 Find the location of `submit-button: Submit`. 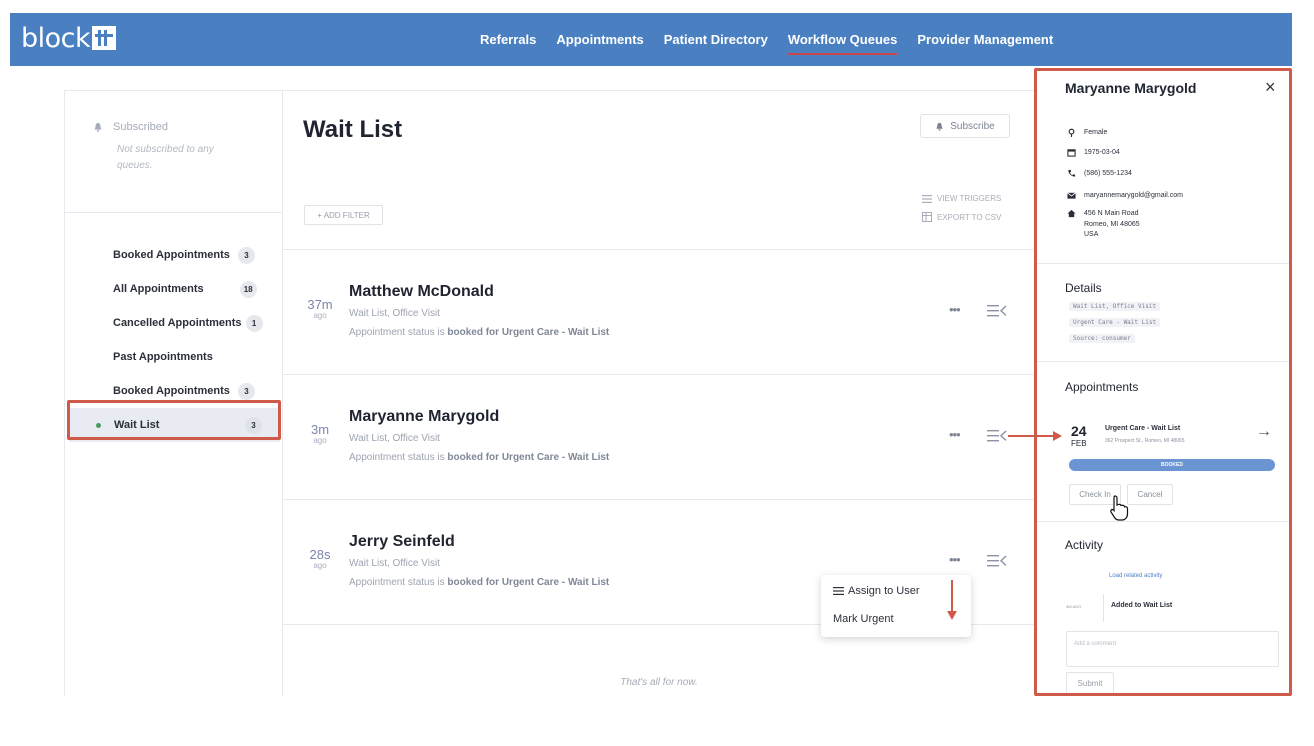

submit-button: Submit is located at coordinates (1090, 682).